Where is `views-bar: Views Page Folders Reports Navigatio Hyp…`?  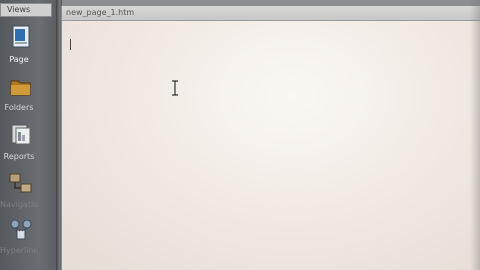 views-bar: Views Page Folders Reports Navigatio Hyp… is located at coordinates (28, 135).